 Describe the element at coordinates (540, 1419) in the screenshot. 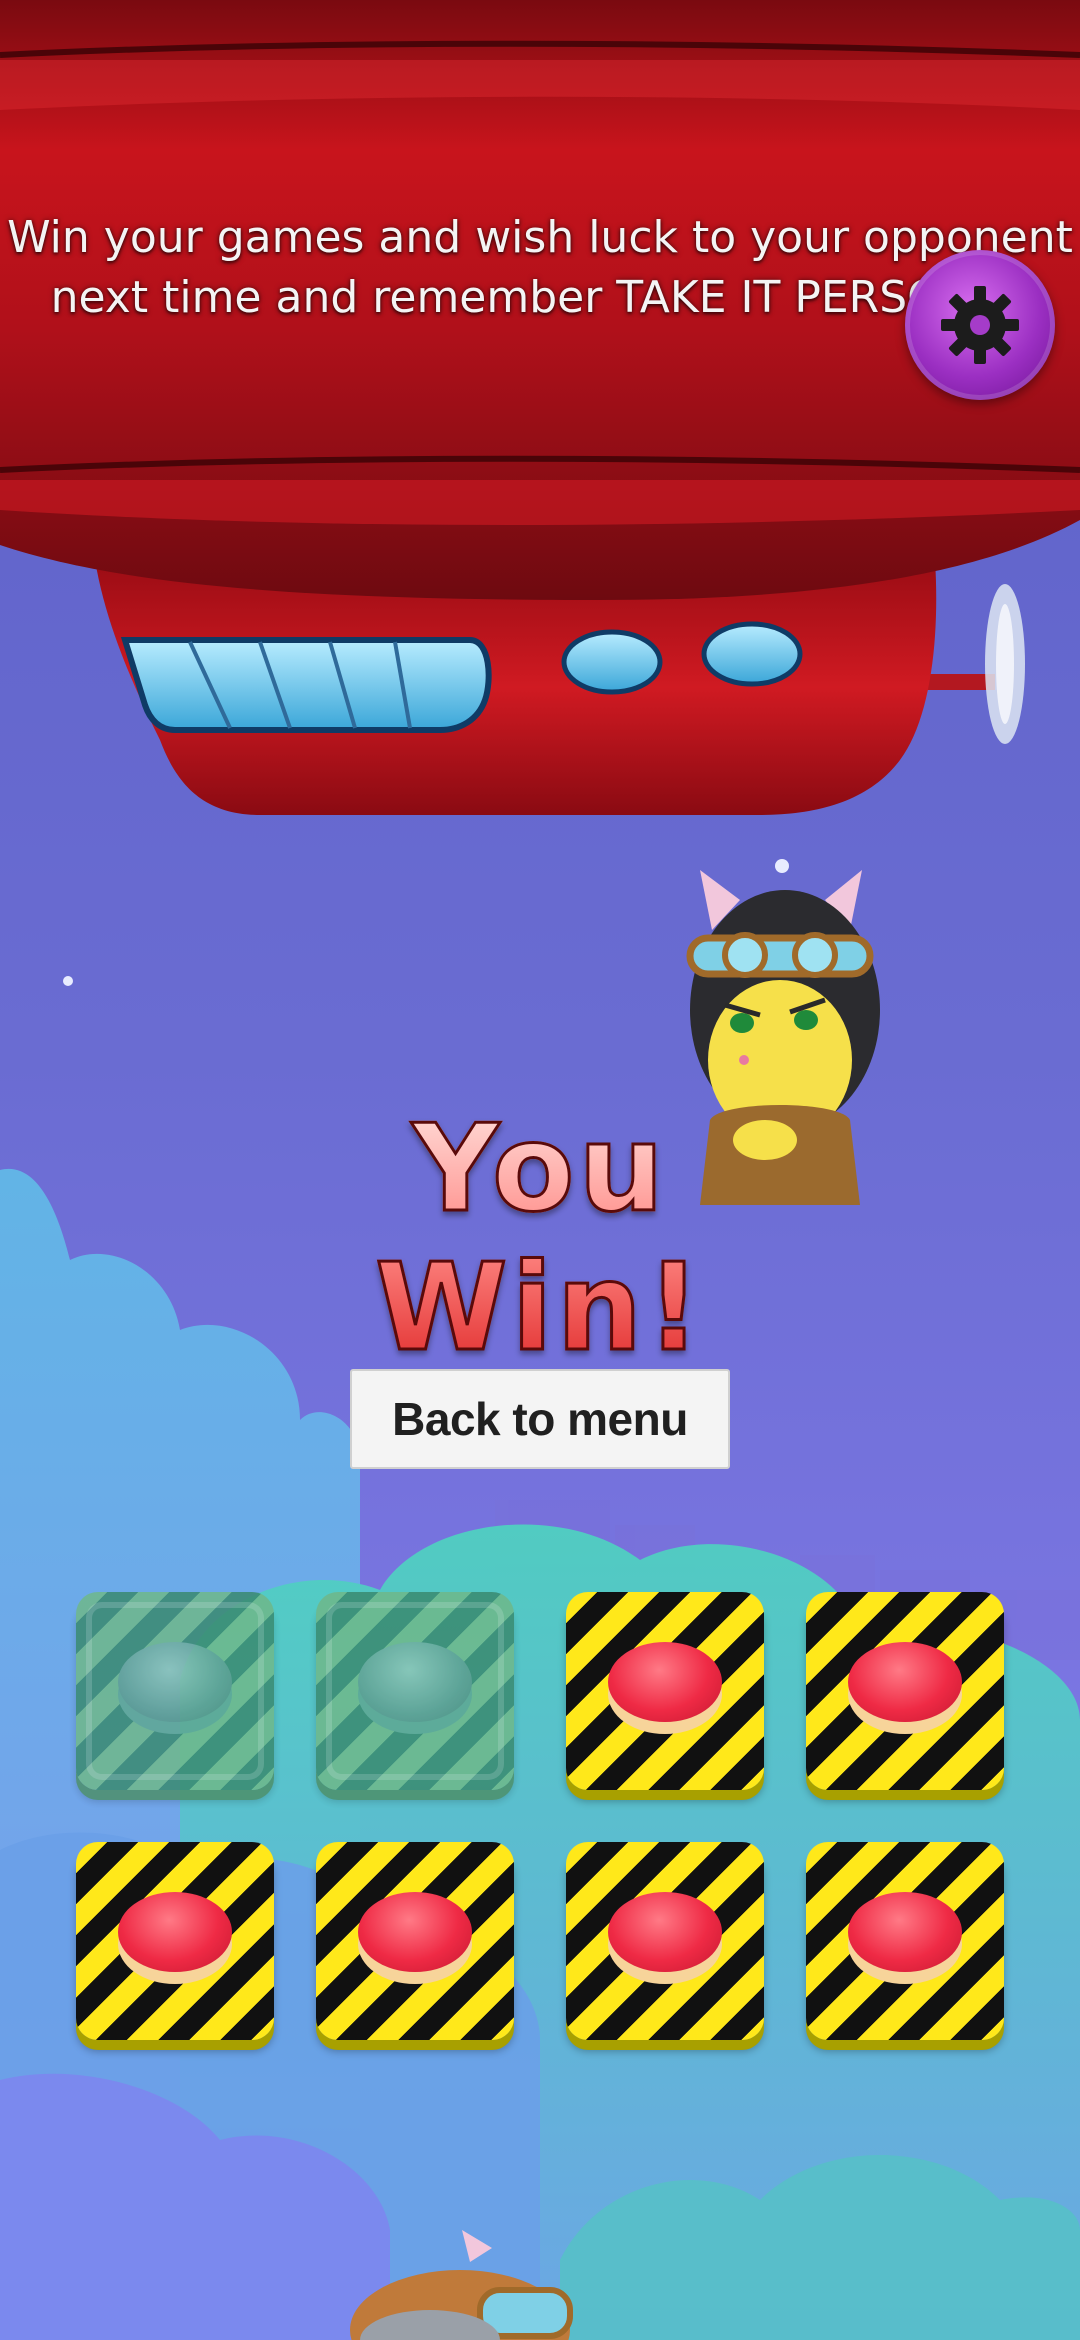

I see `back-to-menu-button: Back to menu` at that location.